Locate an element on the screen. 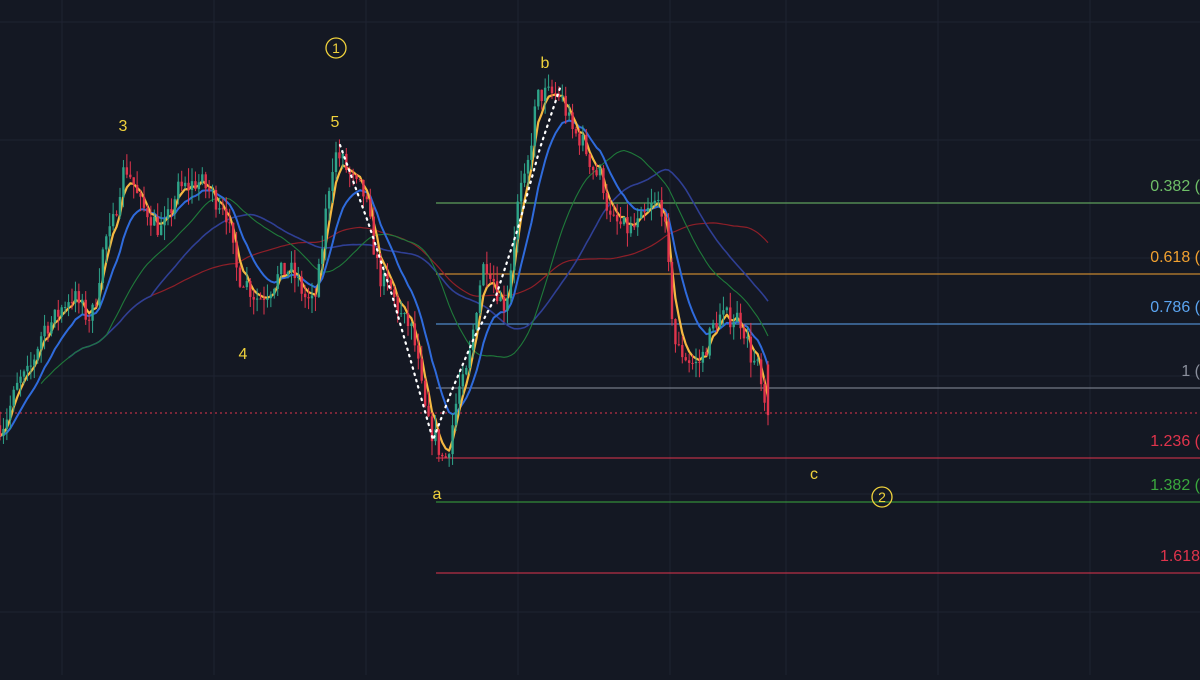 Image resolution: width=1200 pixels, height=680 pixels. fib-level-label-5: 1.382 ( is located at coordinates (1175, 485).